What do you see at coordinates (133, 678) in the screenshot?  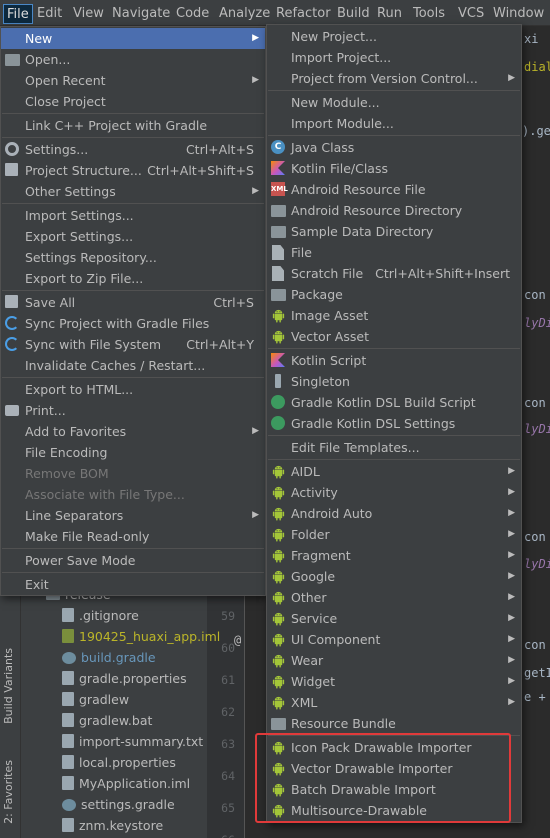 I see `project-tree-item-label: gradle.properties` at bounding box center [133, 678].